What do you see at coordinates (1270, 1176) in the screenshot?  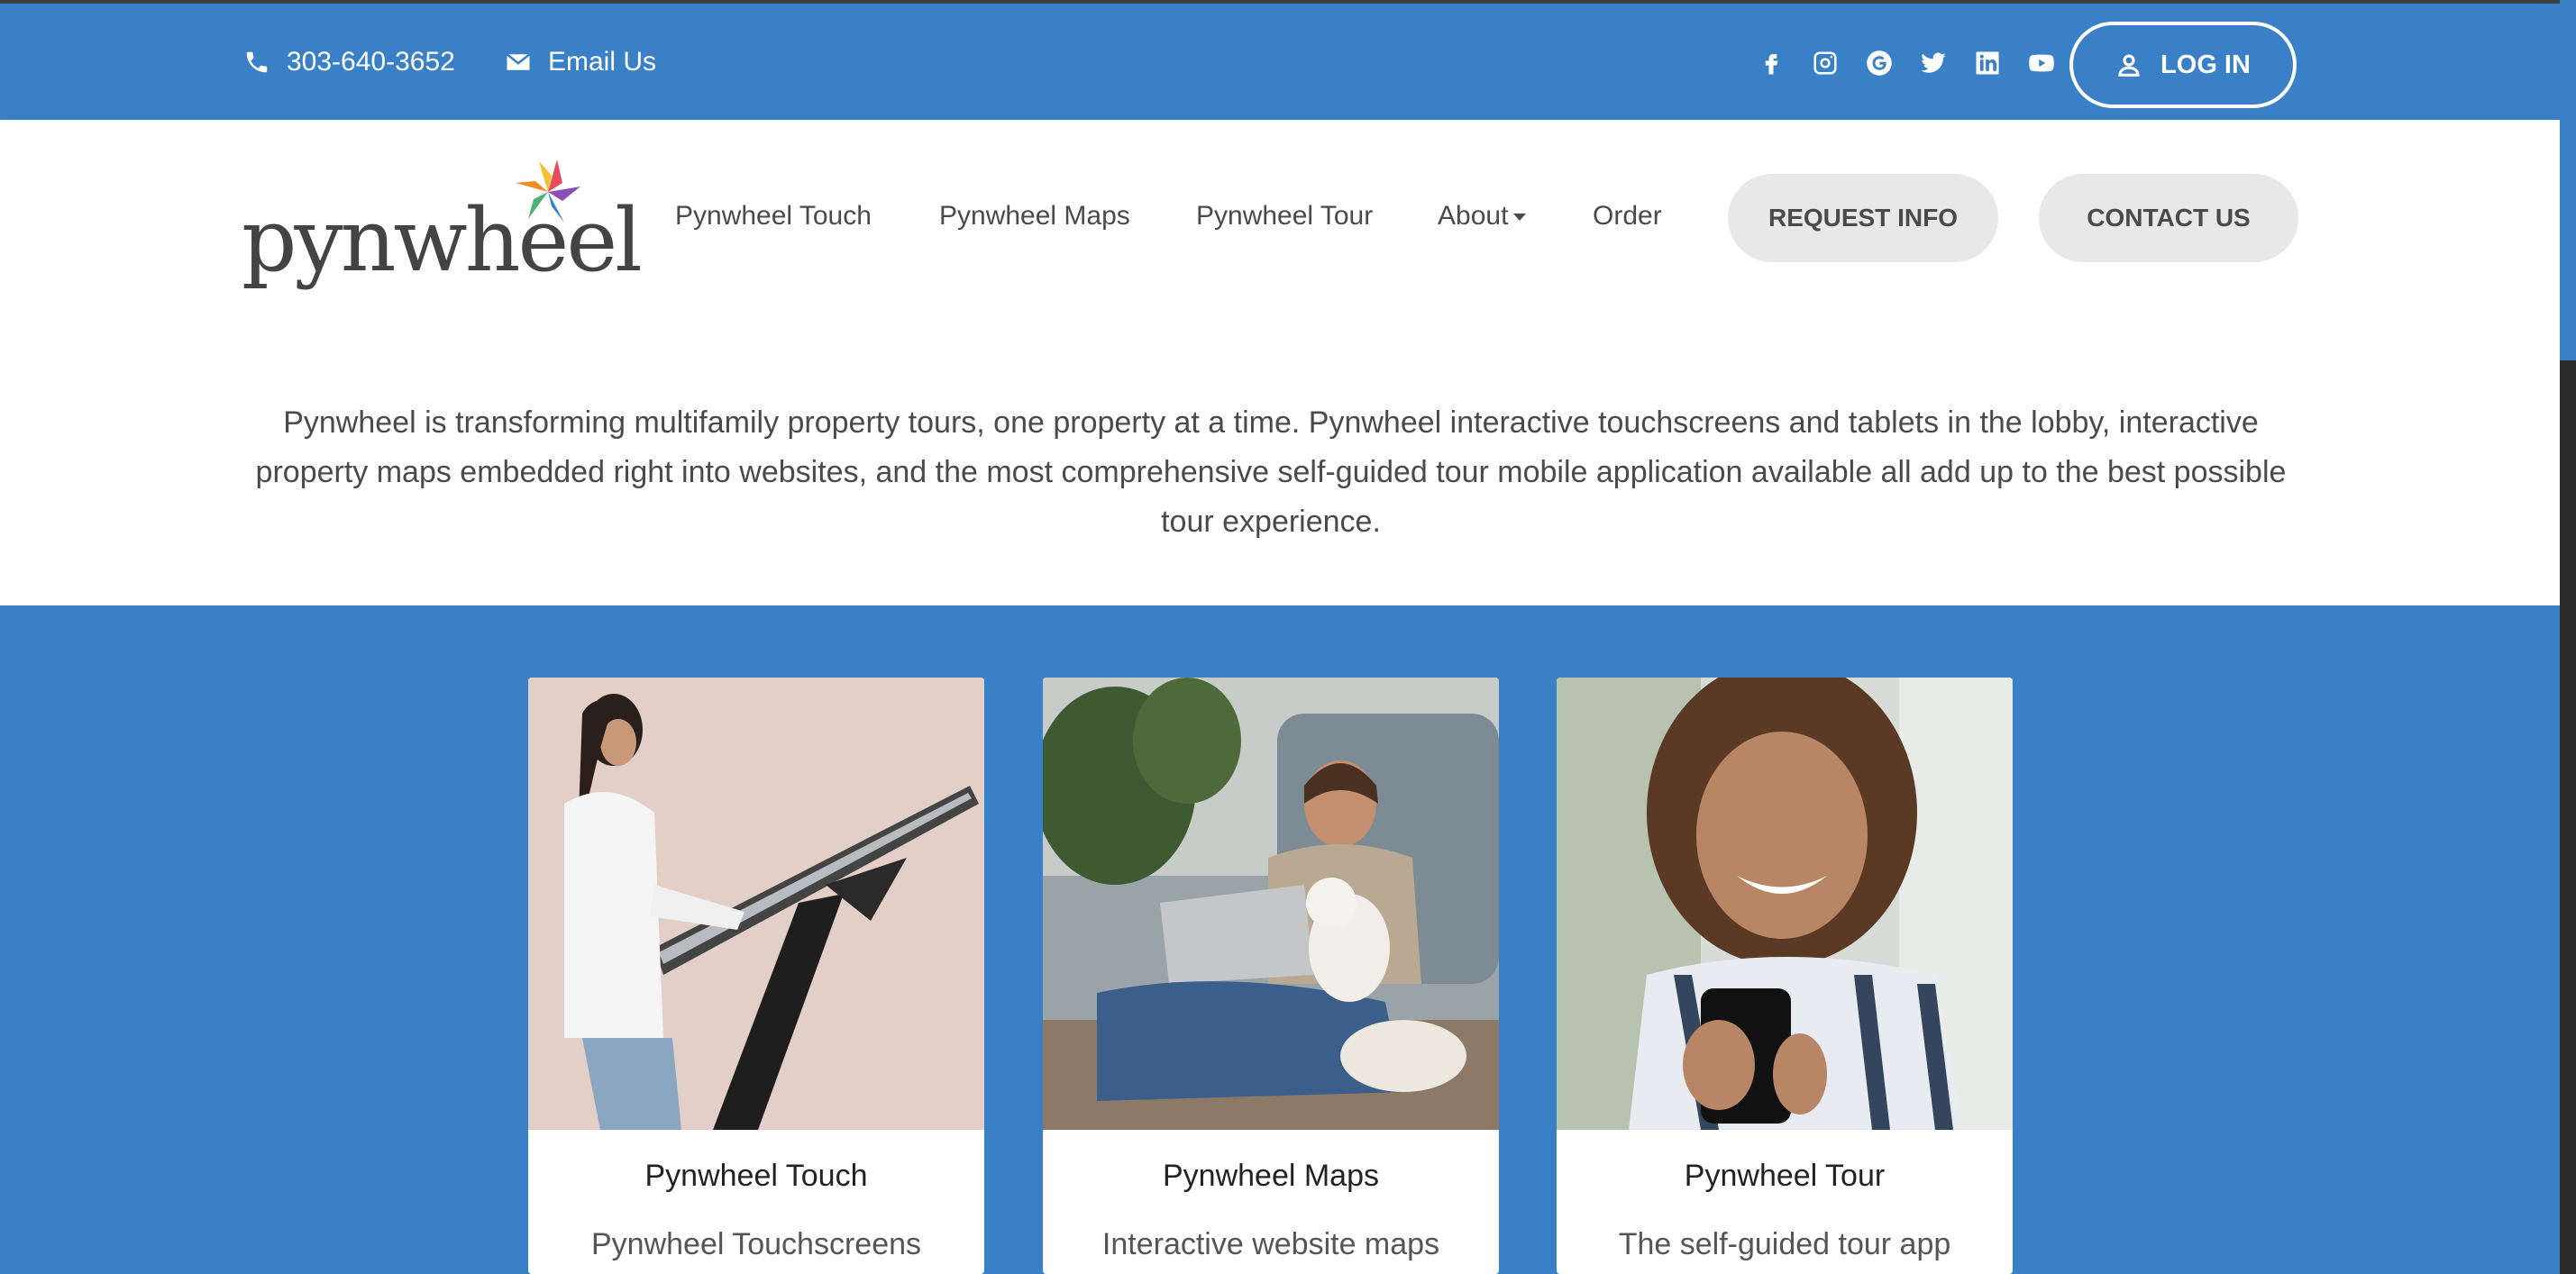 I see `card-title: Pynwheel Maps` at bounding box center [1270, 1176].